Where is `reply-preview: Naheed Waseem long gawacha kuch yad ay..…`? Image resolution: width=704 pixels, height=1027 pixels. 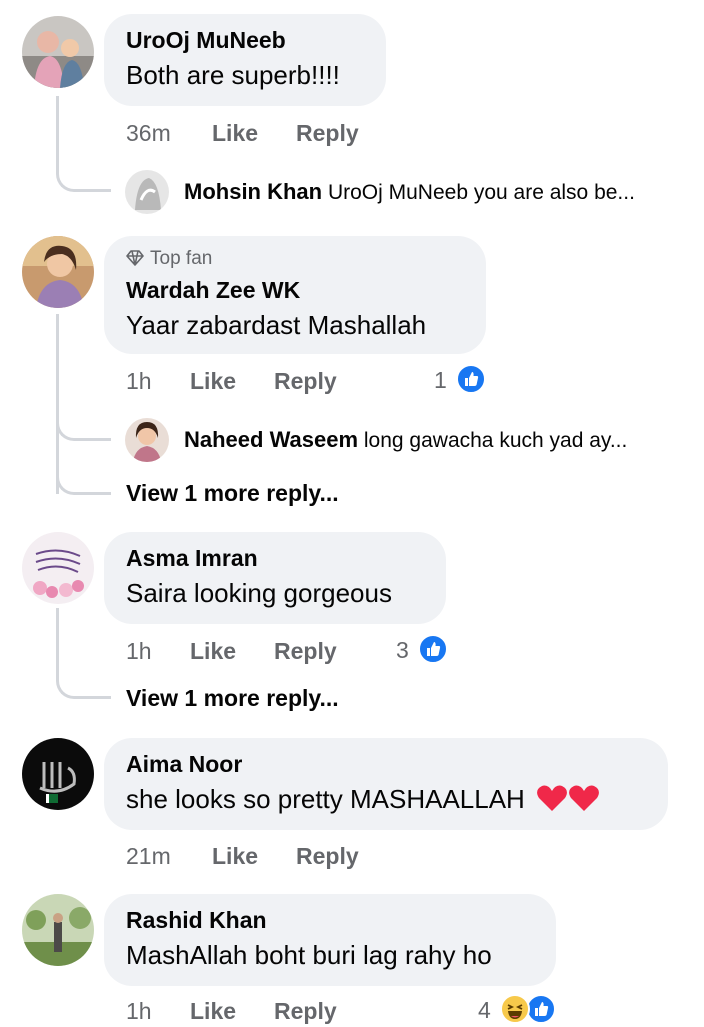 reply-preview: Naheed Waseem long gawacha kuch yad ay..… is located at coordinates (405, 440).